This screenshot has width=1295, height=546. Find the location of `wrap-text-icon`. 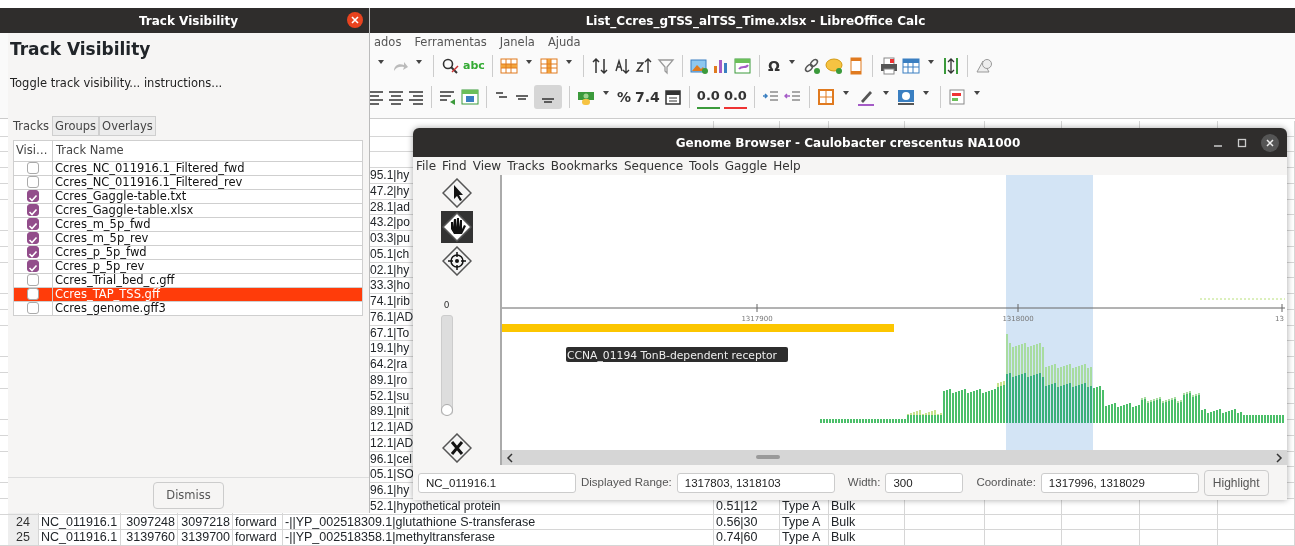

wrap-text-icon is located at coordinates (448, 97).